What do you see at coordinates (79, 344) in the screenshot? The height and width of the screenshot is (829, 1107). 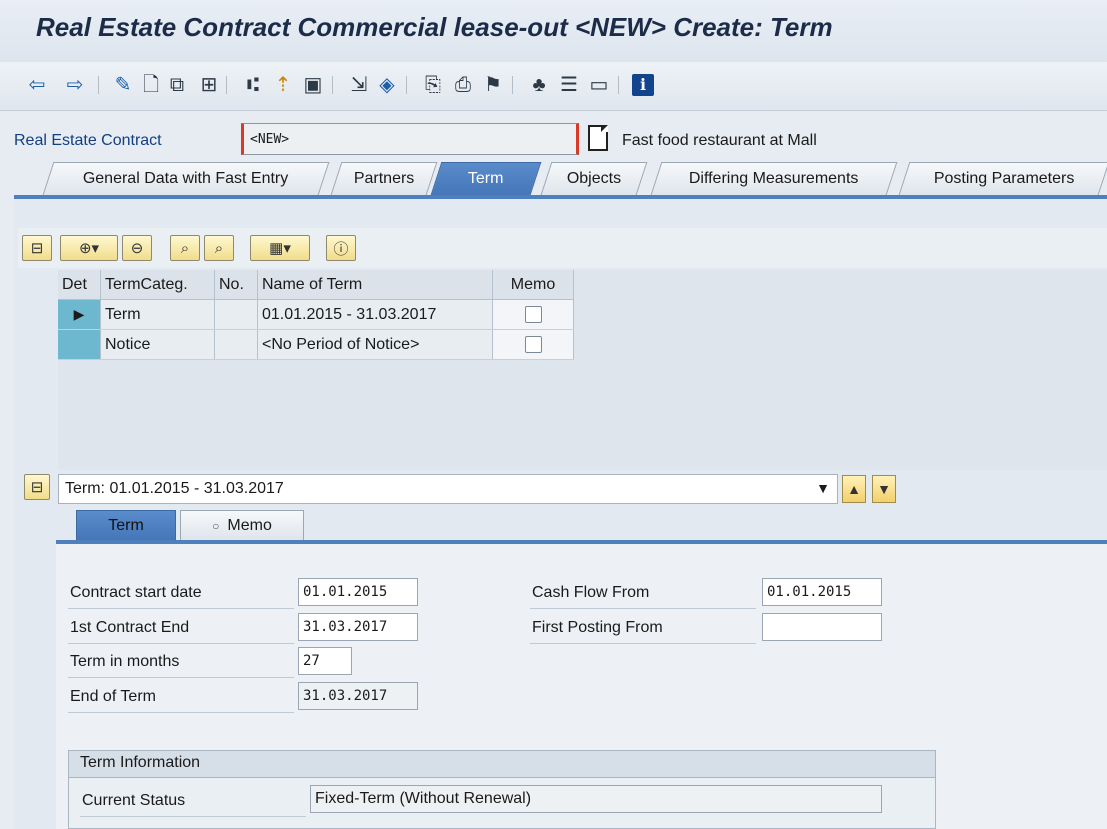 I see `row-selector` at bounding box center [79, 344].